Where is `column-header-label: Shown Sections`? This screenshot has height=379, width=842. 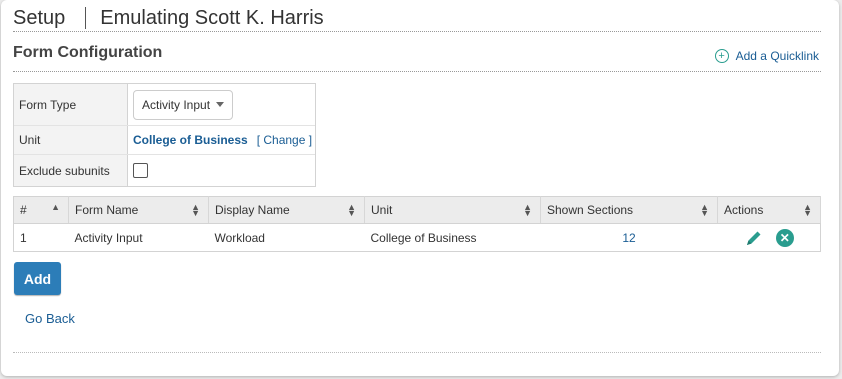
column-header-label: Shown Sections is located at coordinates (590, 210).